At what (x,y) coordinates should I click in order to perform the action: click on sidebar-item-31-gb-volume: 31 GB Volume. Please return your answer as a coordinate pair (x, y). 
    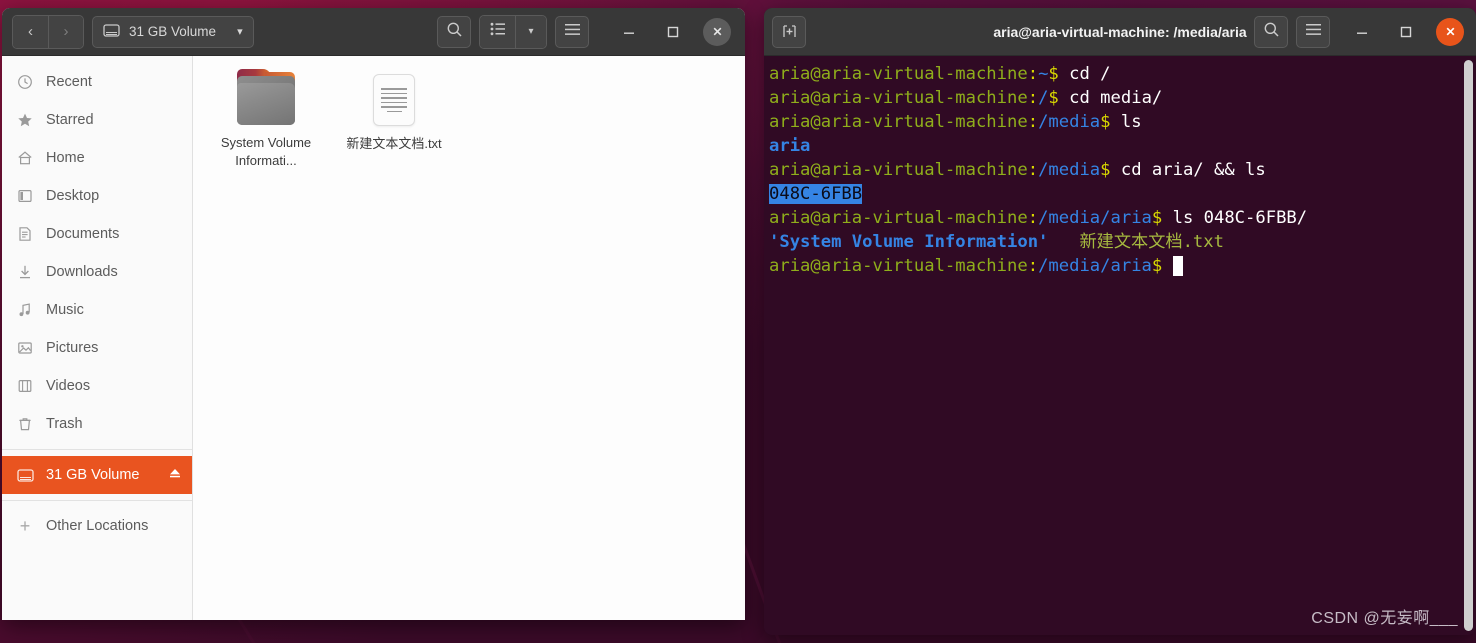
    Looking at the image, I should click on (97, 475).